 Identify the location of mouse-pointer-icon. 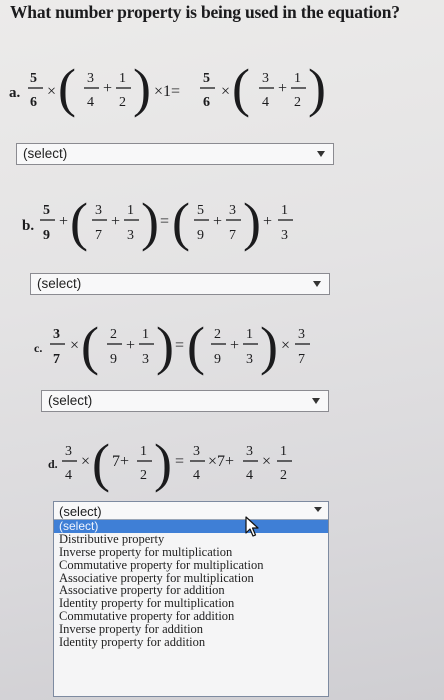
(252, 526).